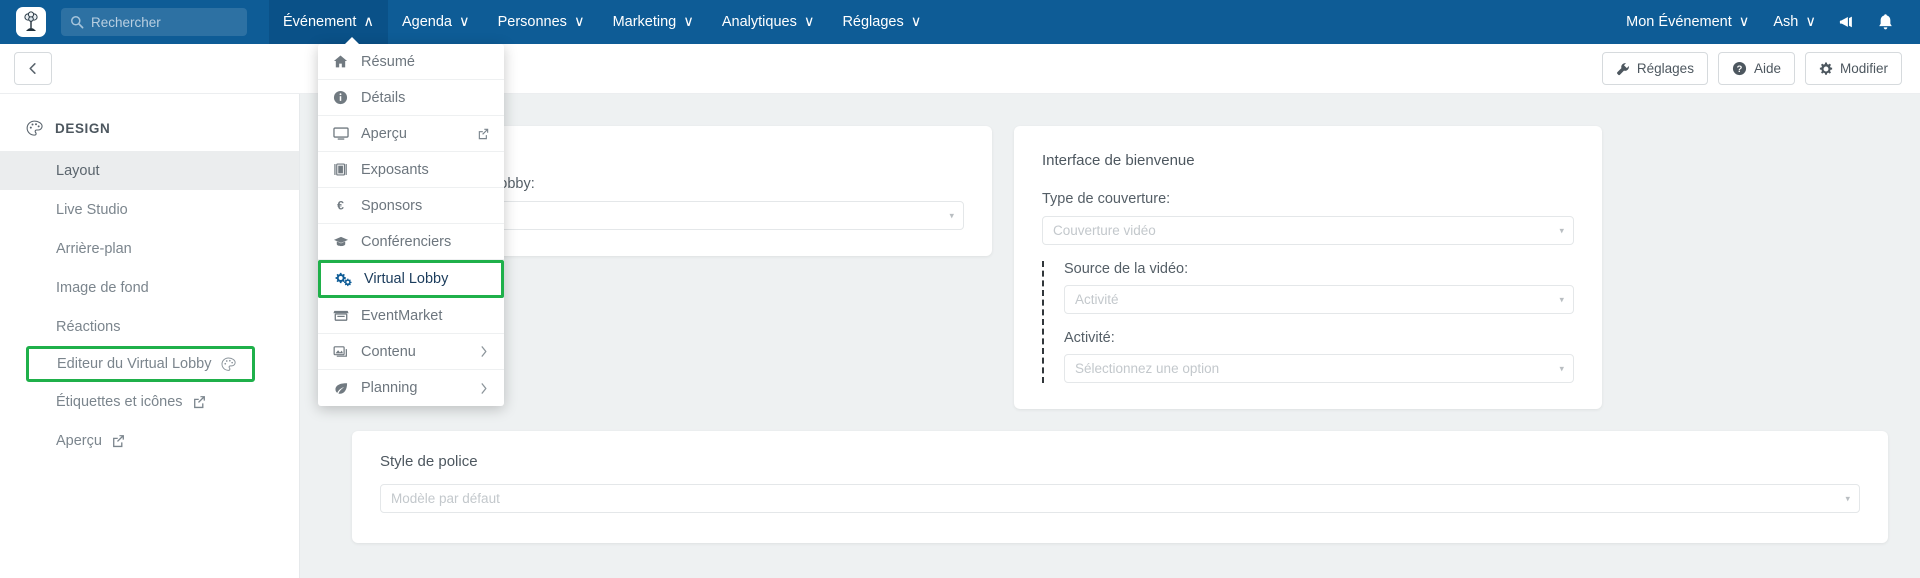 This screenshot has width=1920, height=578. What do you see at coordinates (83, 128) in the screenshot?
I see `sidebar-section-label: DESIGN` at bounding box center [83, 128].